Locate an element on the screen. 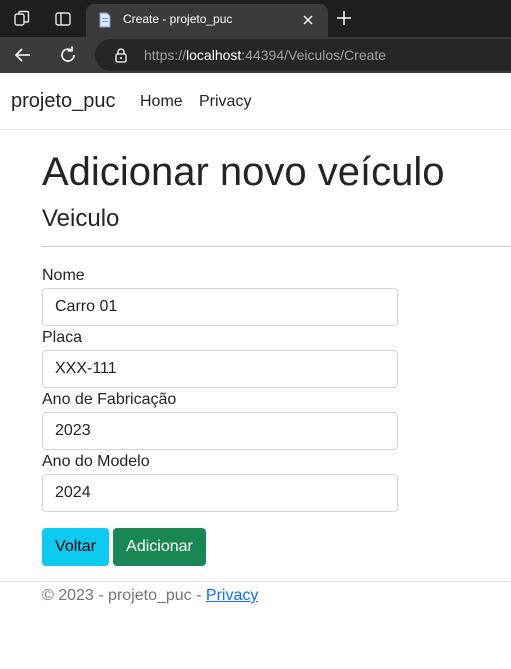 The width and height of the screenshot is (511, 669). tab-actions-icon is located at coordinates (63, 19).